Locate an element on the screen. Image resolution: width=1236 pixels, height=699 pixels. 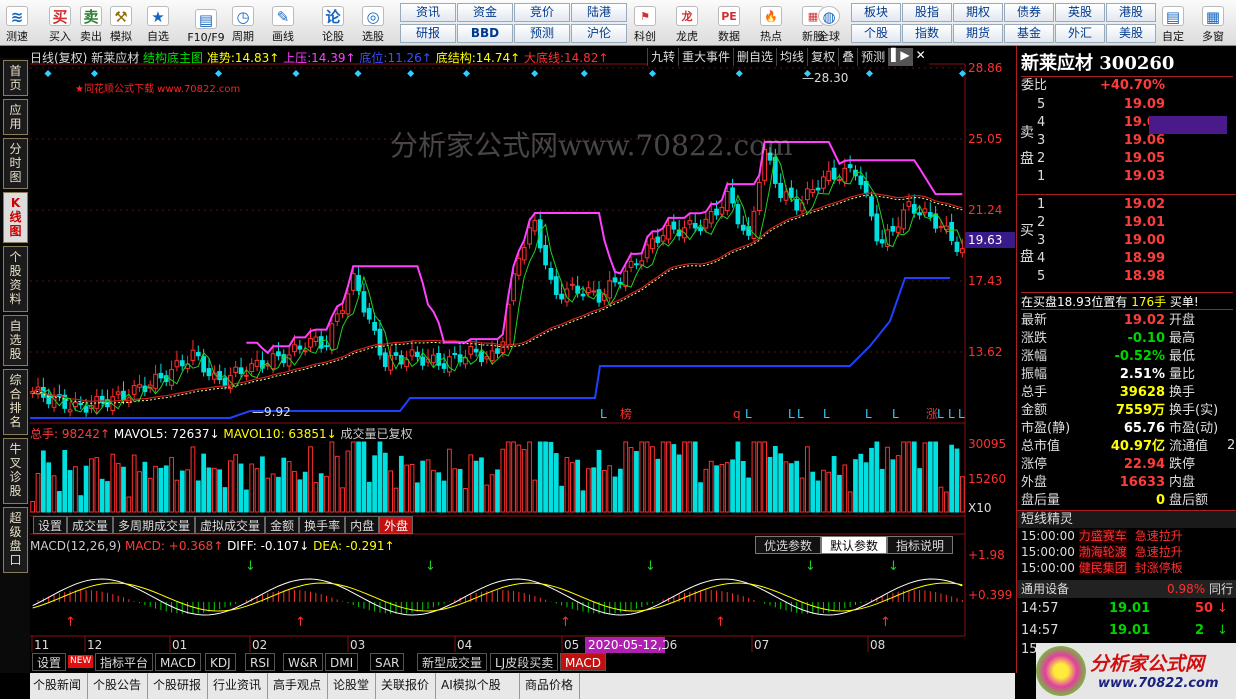
toolbar-market-button: 港股 is located at coordinates (1131, 12).